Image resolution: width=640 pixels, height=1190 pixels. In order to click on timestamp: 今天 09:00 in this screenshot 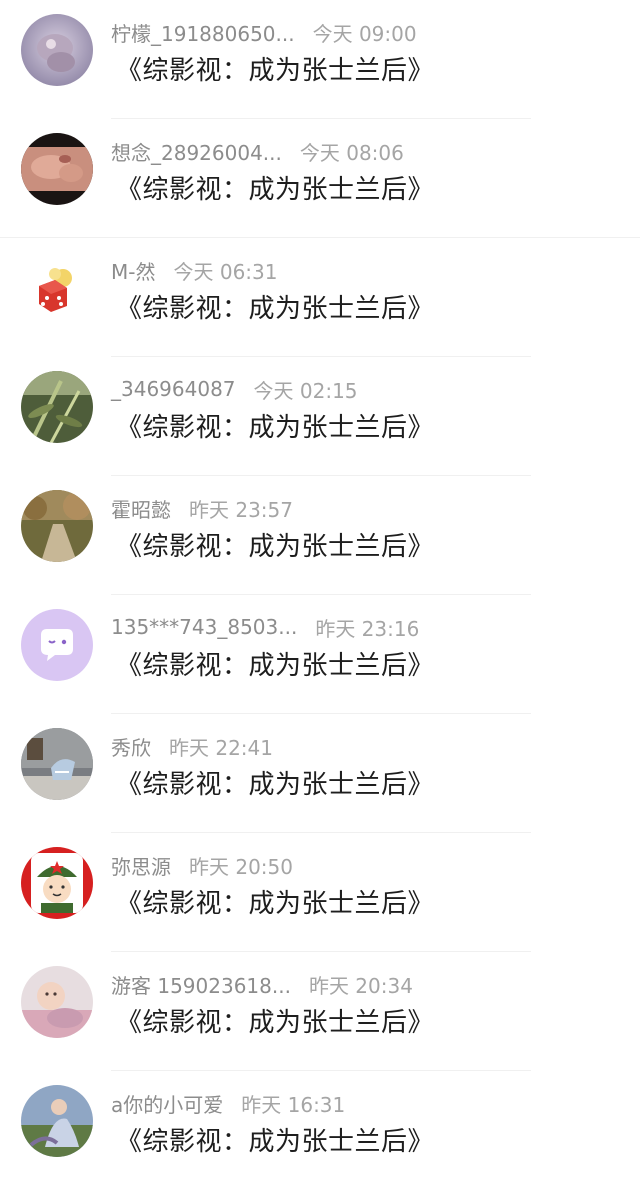, I will do `click(364, 33)`.